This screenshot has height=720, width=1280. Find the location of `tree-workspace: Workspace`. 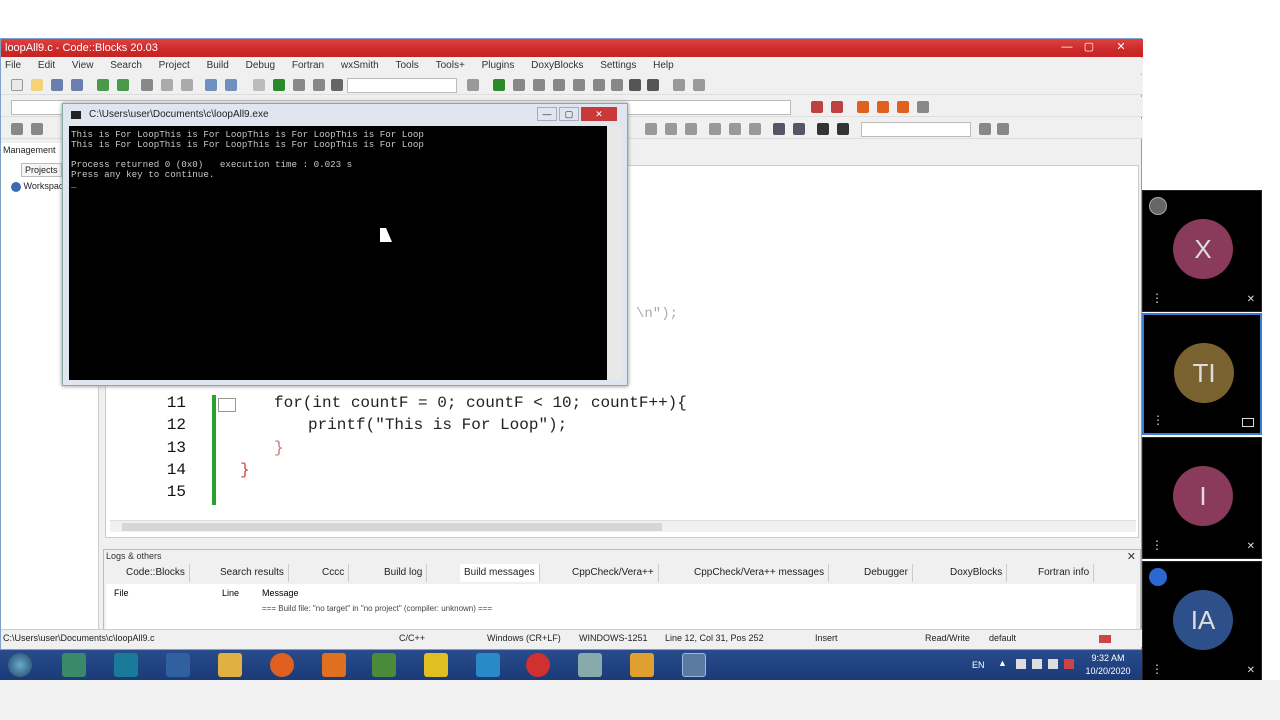

tree-workspace: Workspace is located at coordinates (39, 186).